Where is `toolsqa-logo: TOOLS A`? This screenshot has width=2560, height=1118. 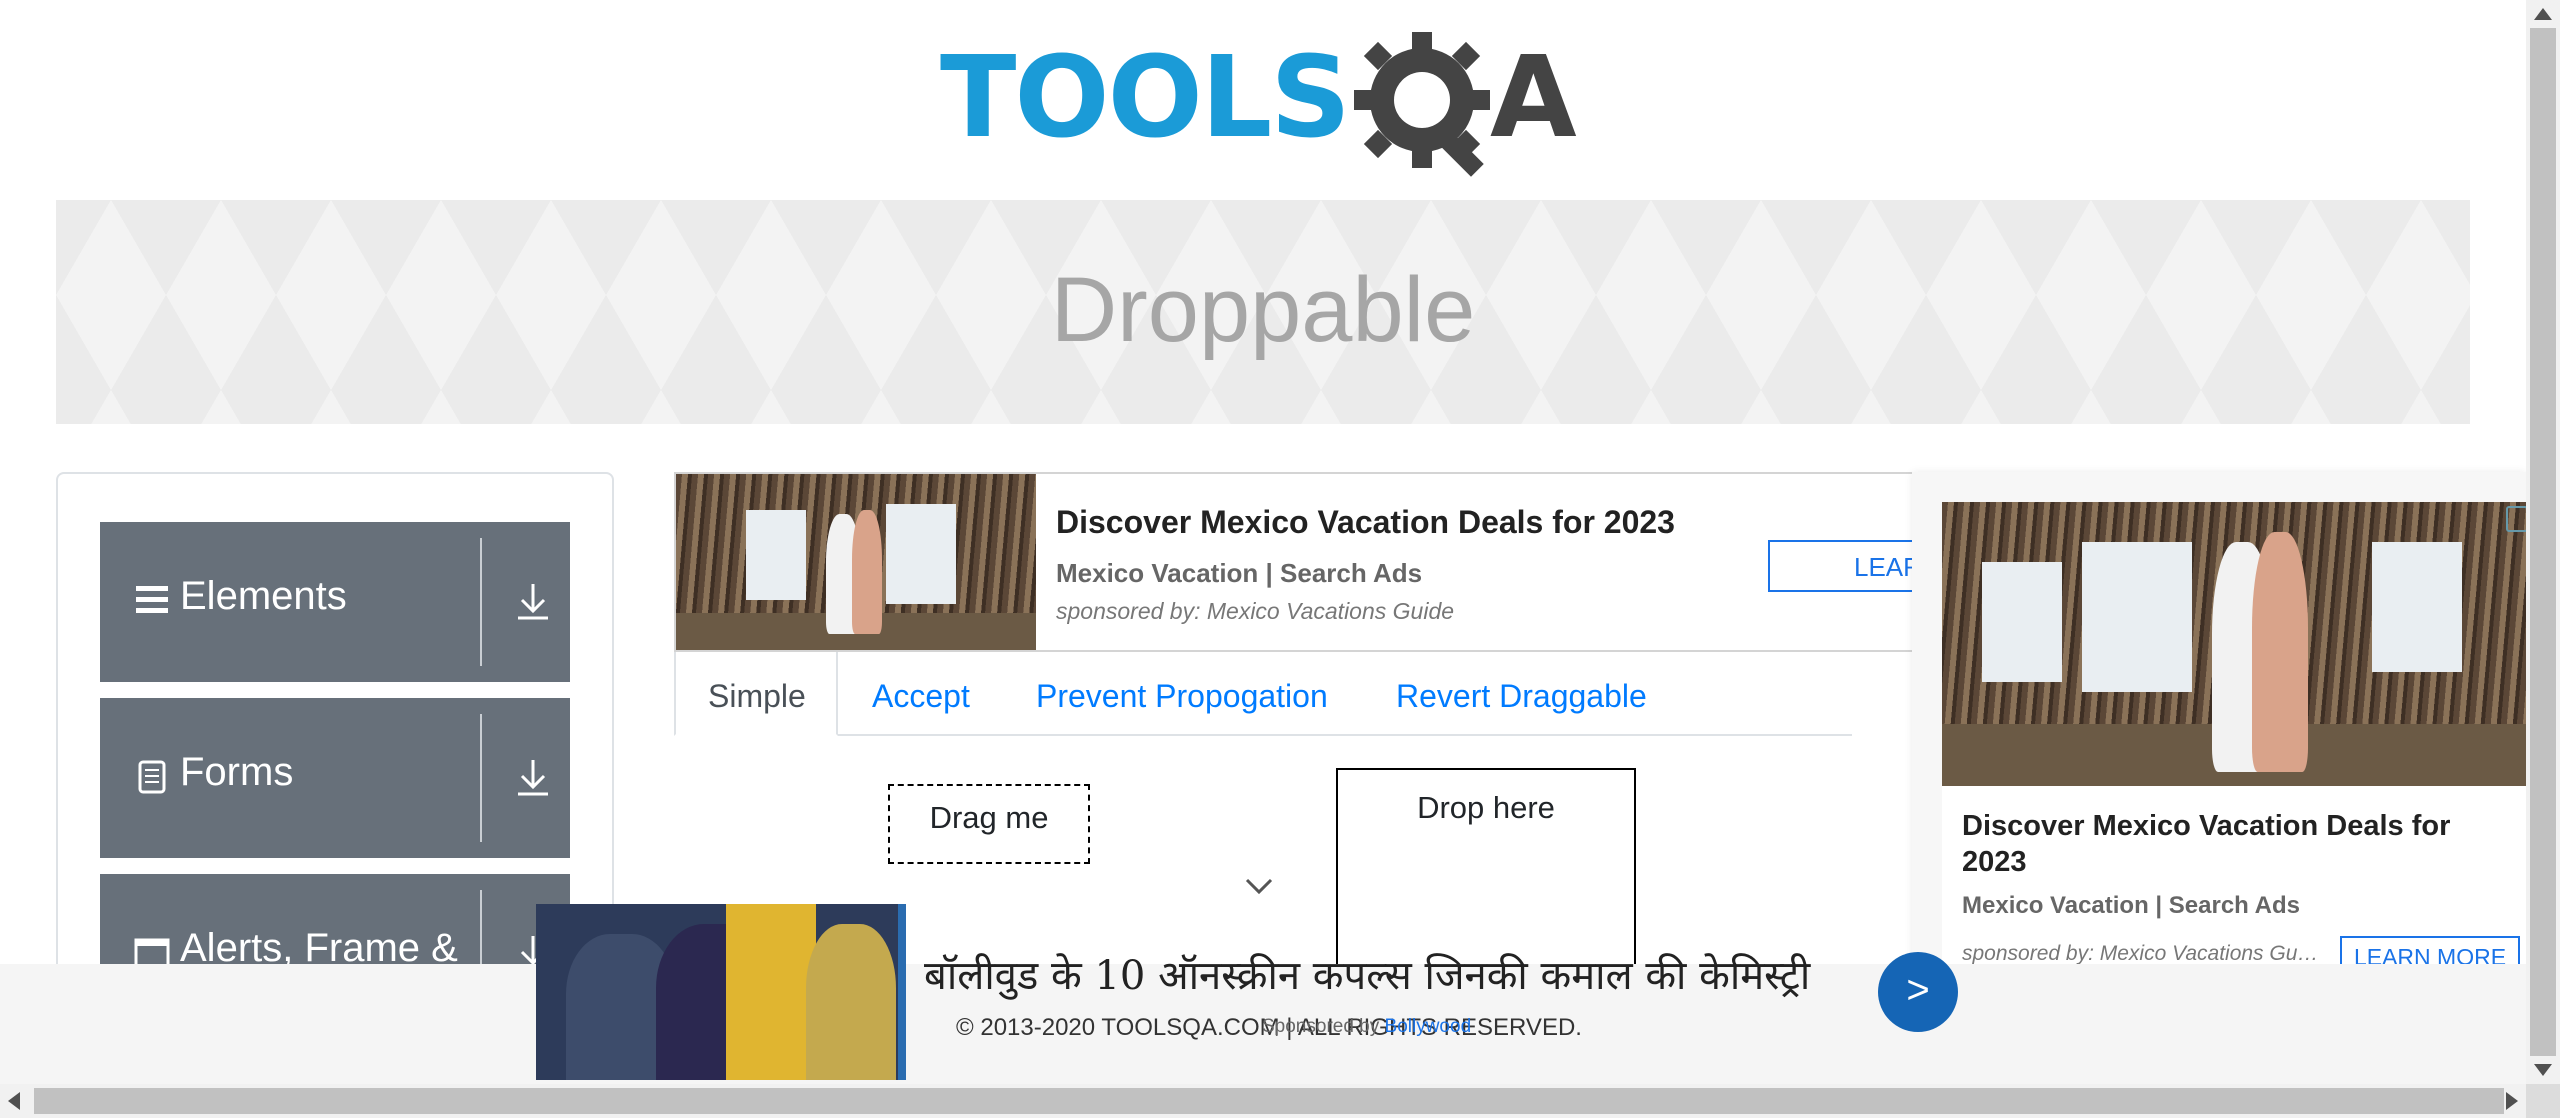 toolsqa-logo: TOOLS A is located at coordinates (1265, 105).